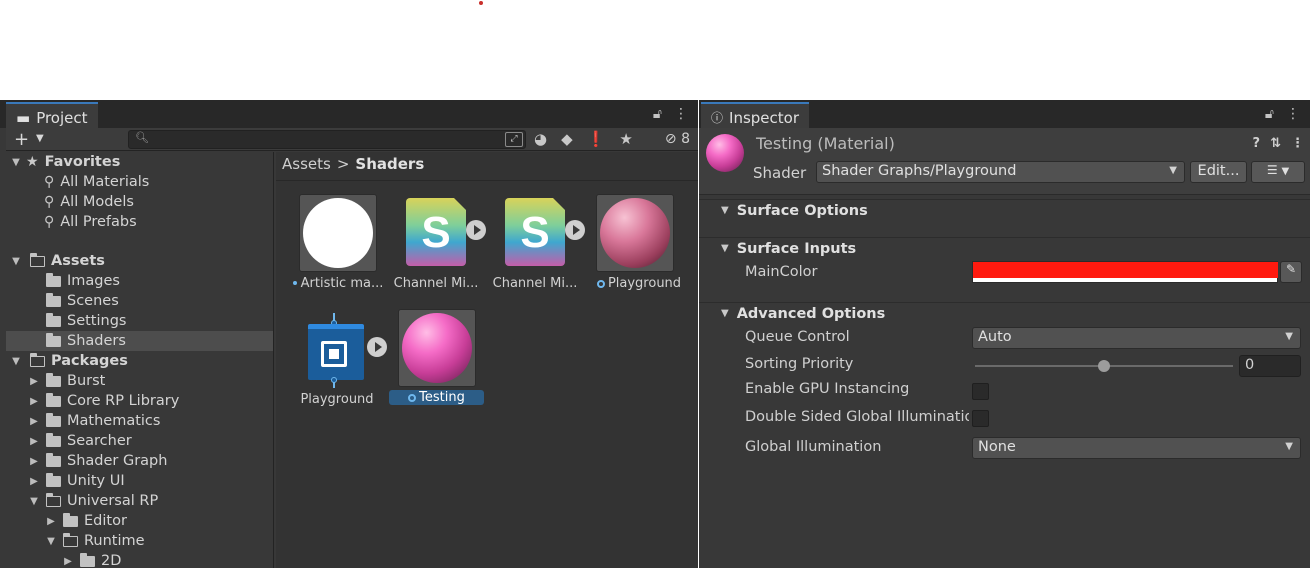 Image resolution: width=1310 pixels, height=568 pixels. What do you see at coordinates (540, 139) in the screenshot?
I see `filter-by-type-icon: ◕` at bounding box center [540, 139].